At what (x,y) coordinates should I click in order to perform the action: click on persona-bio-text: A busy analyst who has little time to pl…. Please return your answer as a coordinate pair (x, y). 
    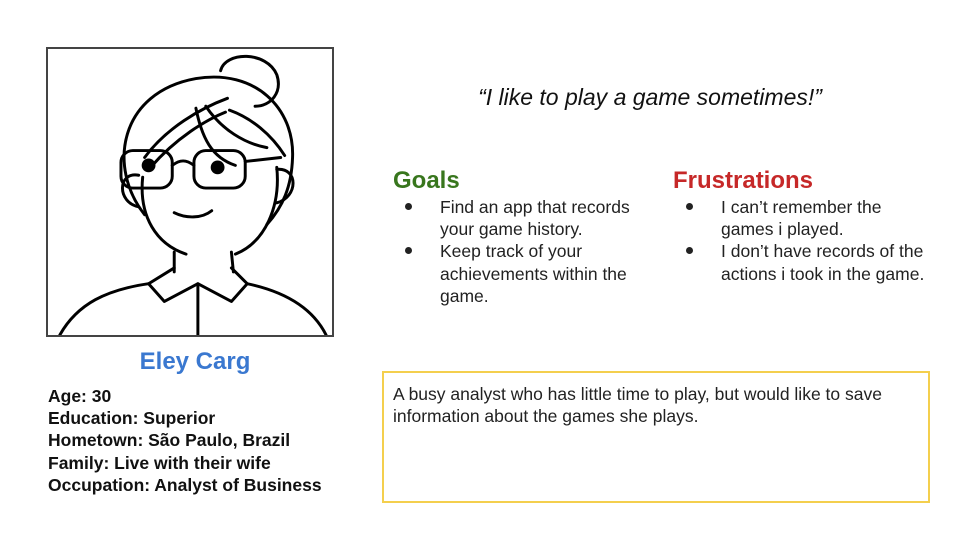
    Looking at the image, I should click on (637, 405).